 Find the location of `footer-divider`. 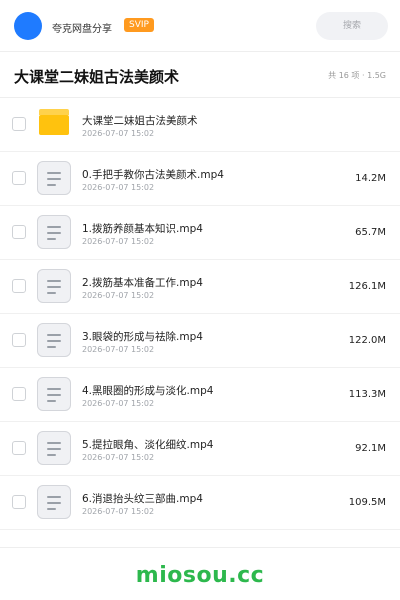

footer-divider is located at coordinates (200, 547).